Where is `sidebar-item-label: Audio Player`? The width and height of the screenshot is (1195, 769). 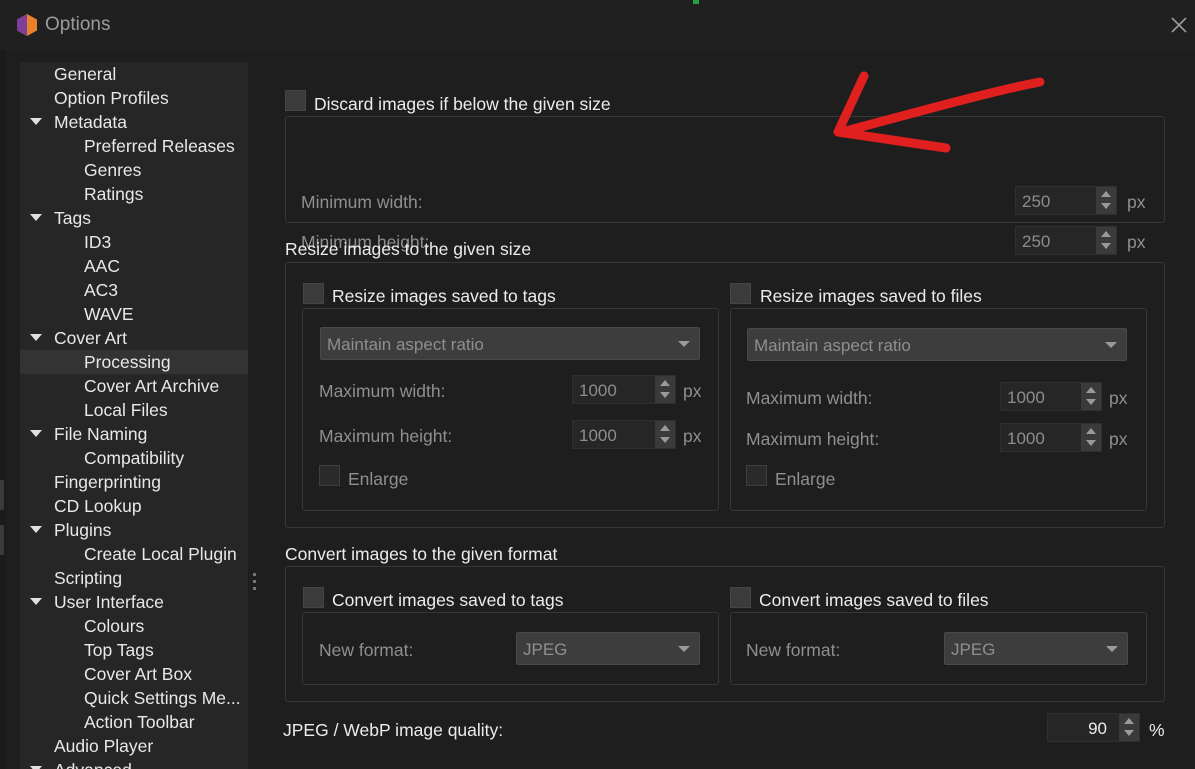 sidebar-item-label: Audio Player is located at coordinates (104, 746).